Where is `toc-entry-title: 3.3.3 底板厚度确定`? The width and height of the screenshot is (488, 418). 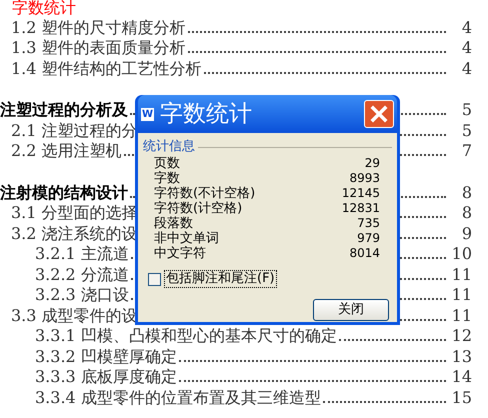
toc-entry-title: 3.3.3 底板厚度确定 is located at coordinates (106, 377).